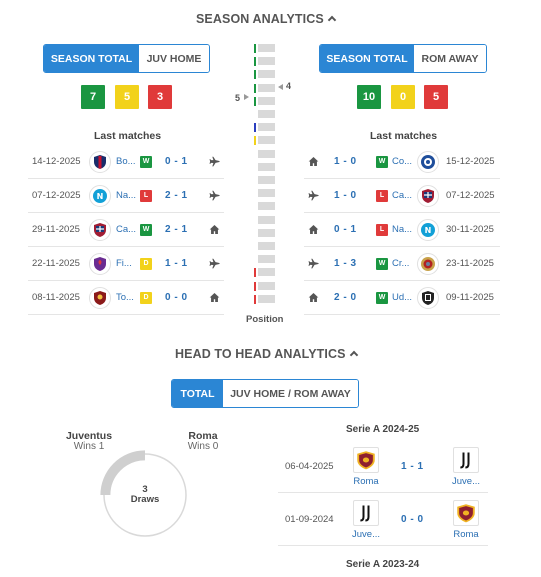 This screenshot has width=541, height=577. What do you see at coordinates (470, 297) in the screenshot?
I see `match-date: 09-11-2025` at bounding box center [470, 297].